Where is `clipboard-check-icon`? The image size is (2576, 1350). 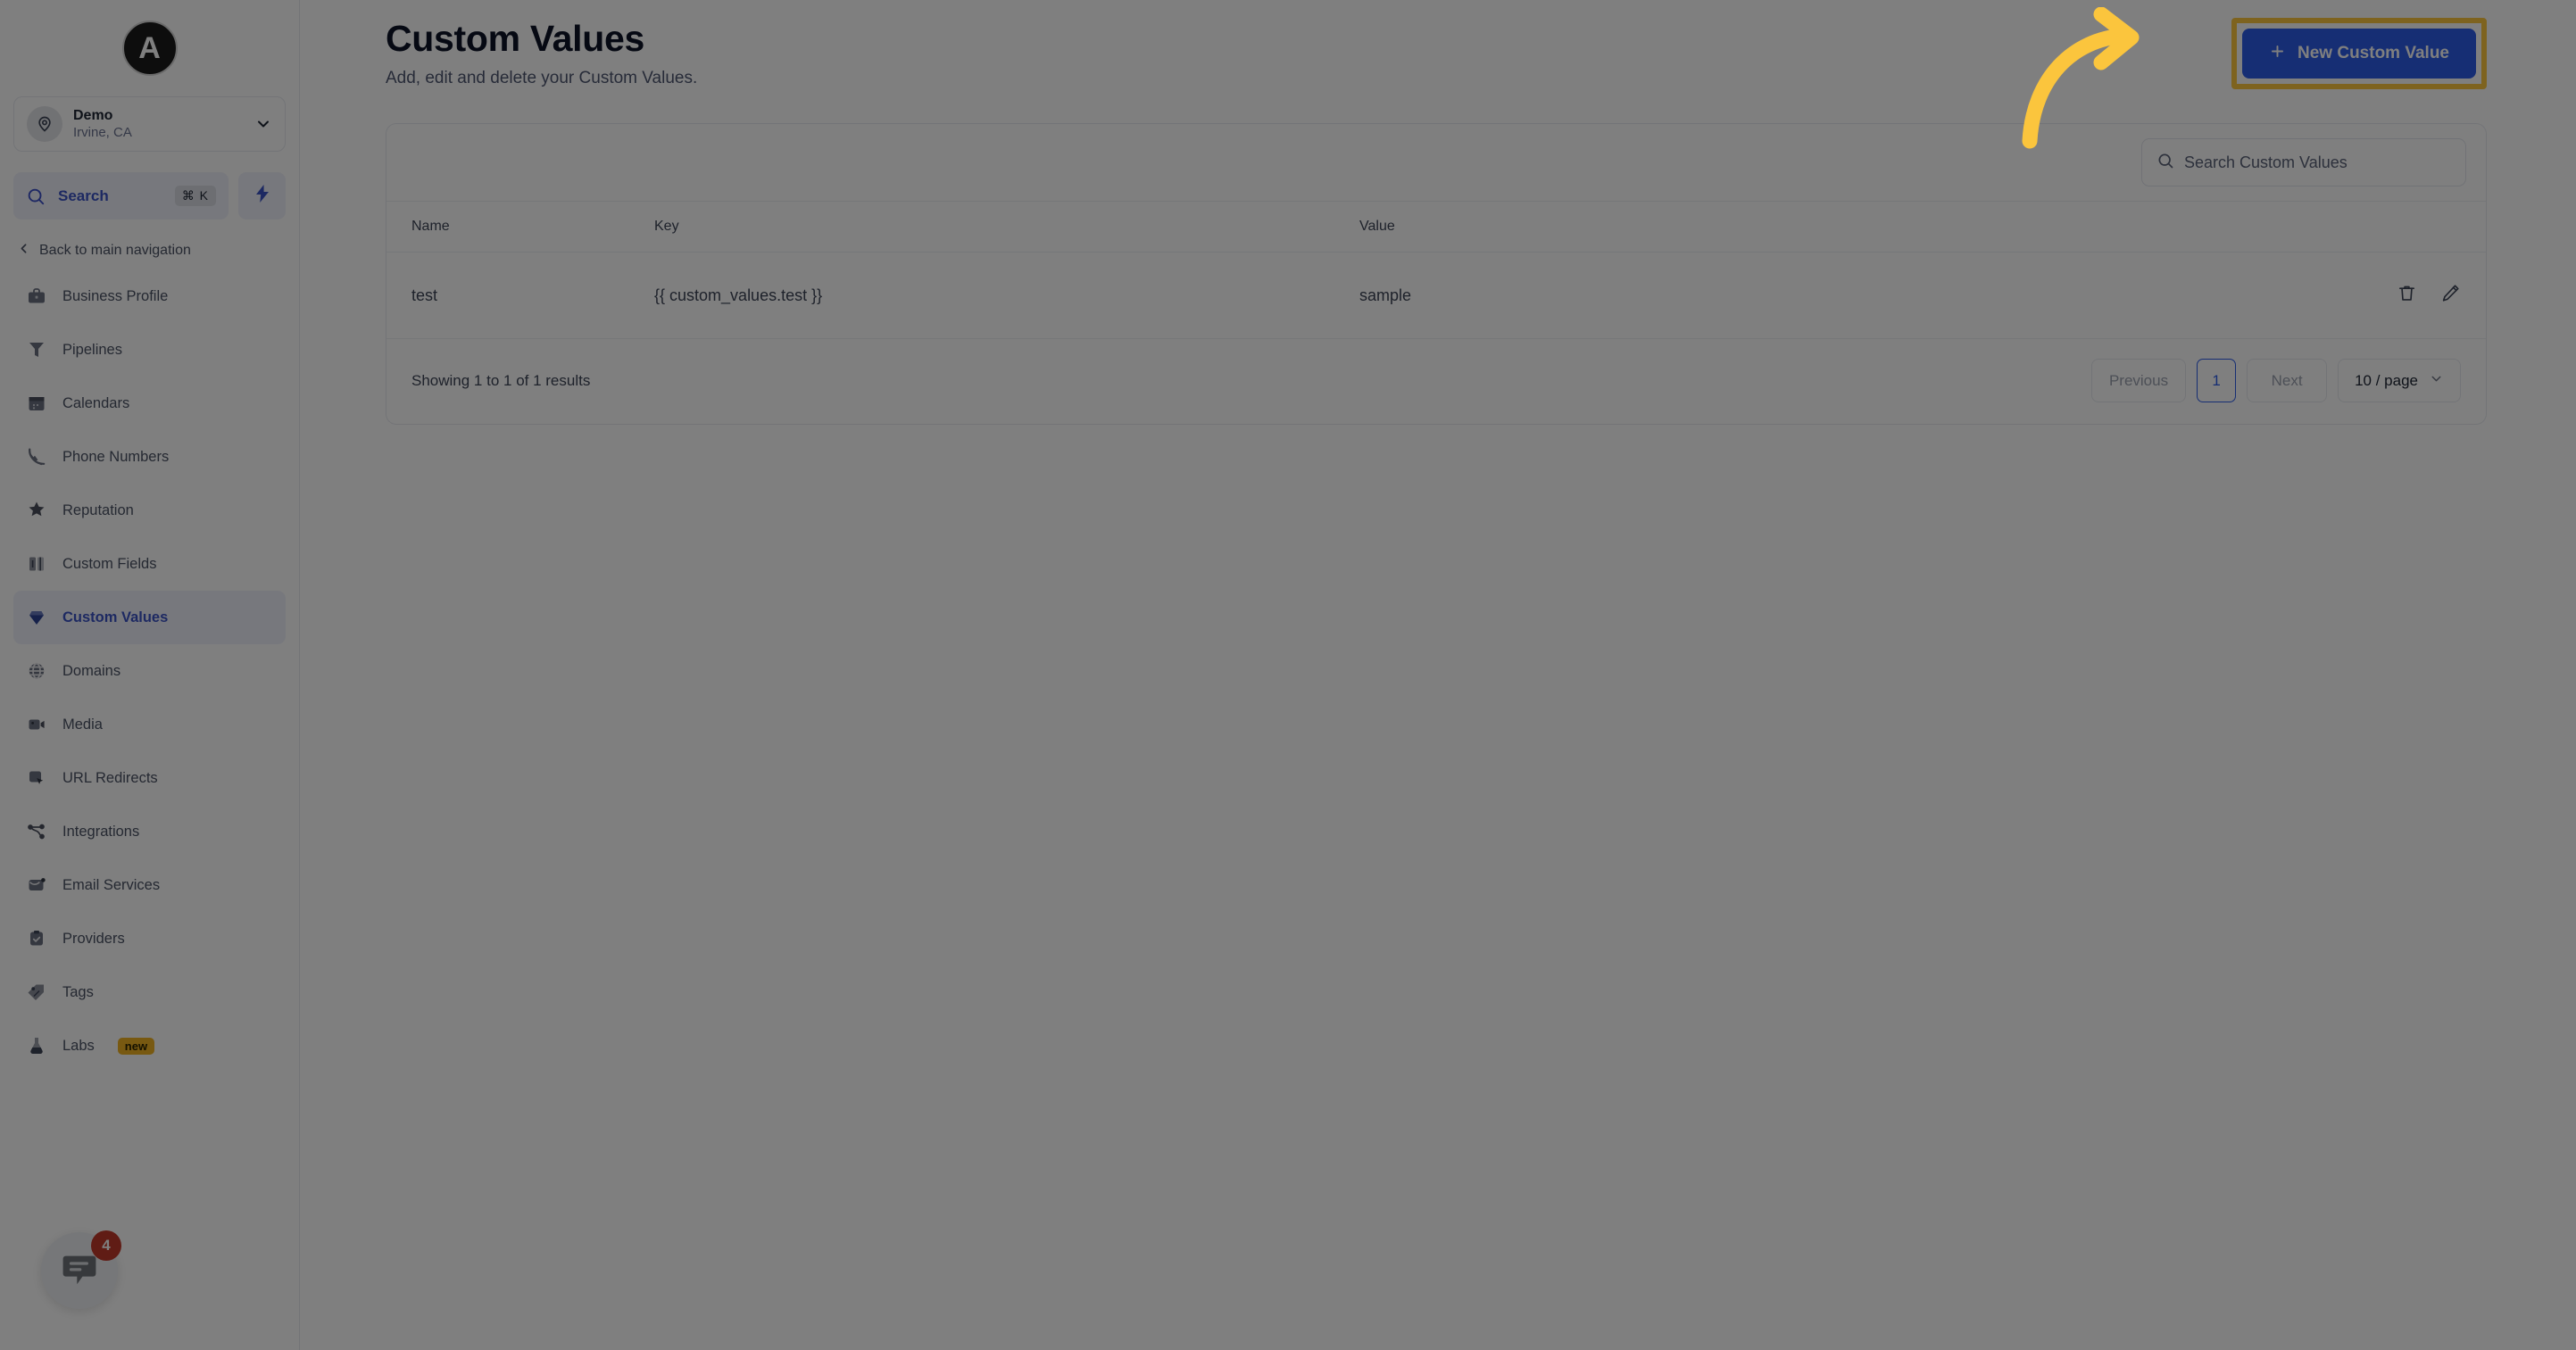 clipboard-check-icon is located at coordinates (37, 939).